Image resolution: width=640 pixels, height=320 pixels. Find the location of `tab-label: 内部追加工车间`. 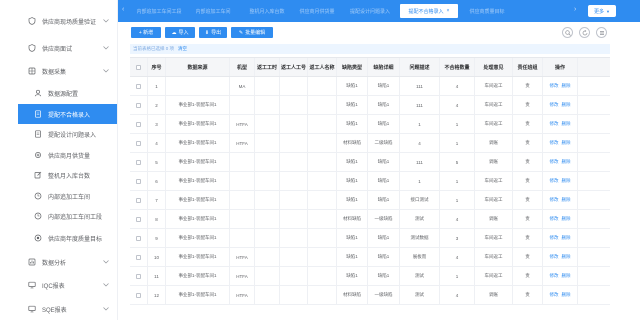

tab-label: 内部追加工车间 is located at coordinates (213, 11).